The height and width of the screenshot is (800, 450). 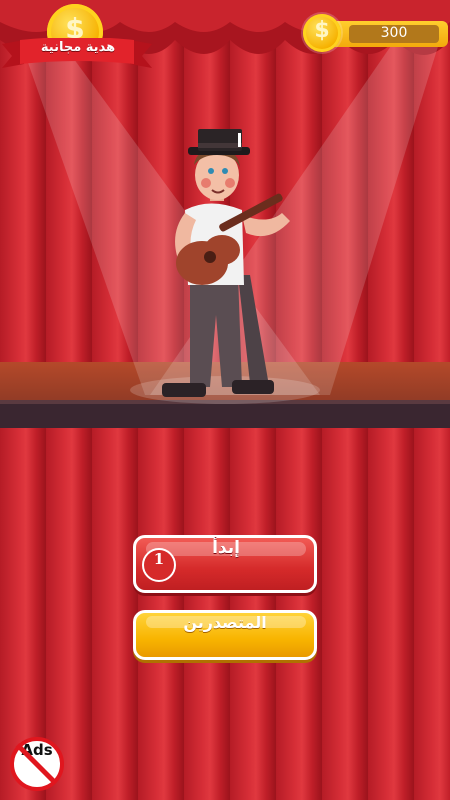 I want to click on coin-balance: 300, so click(x=394, y=33).